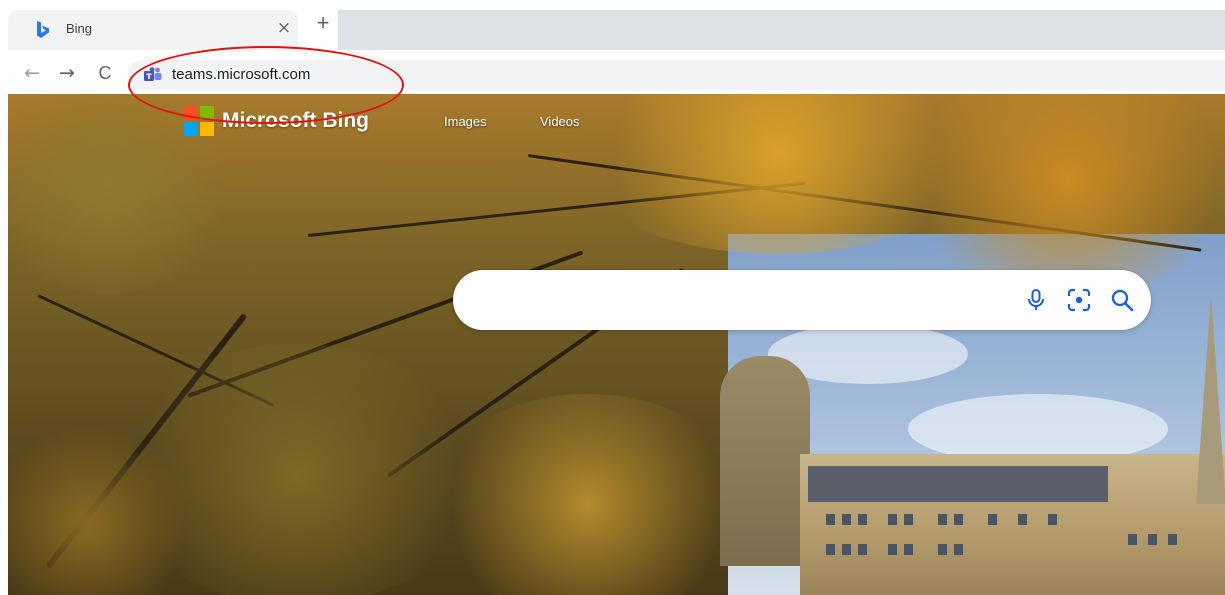 Image resolution: width=1225 pixels, height=595 pixels. What do you see at coordinates (781, 30) in the screenshot?
I see `tab-strip-background` at bounding box center [781, 30].